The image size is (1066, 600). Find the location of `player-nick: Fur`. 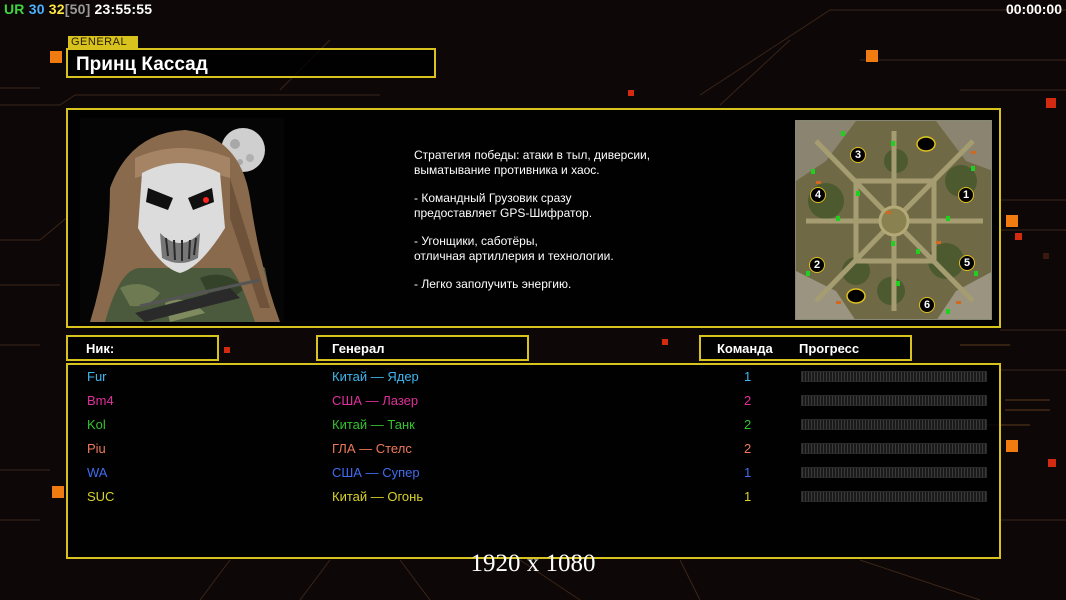

player-nick: Fur is located at coordinates (97, 376).